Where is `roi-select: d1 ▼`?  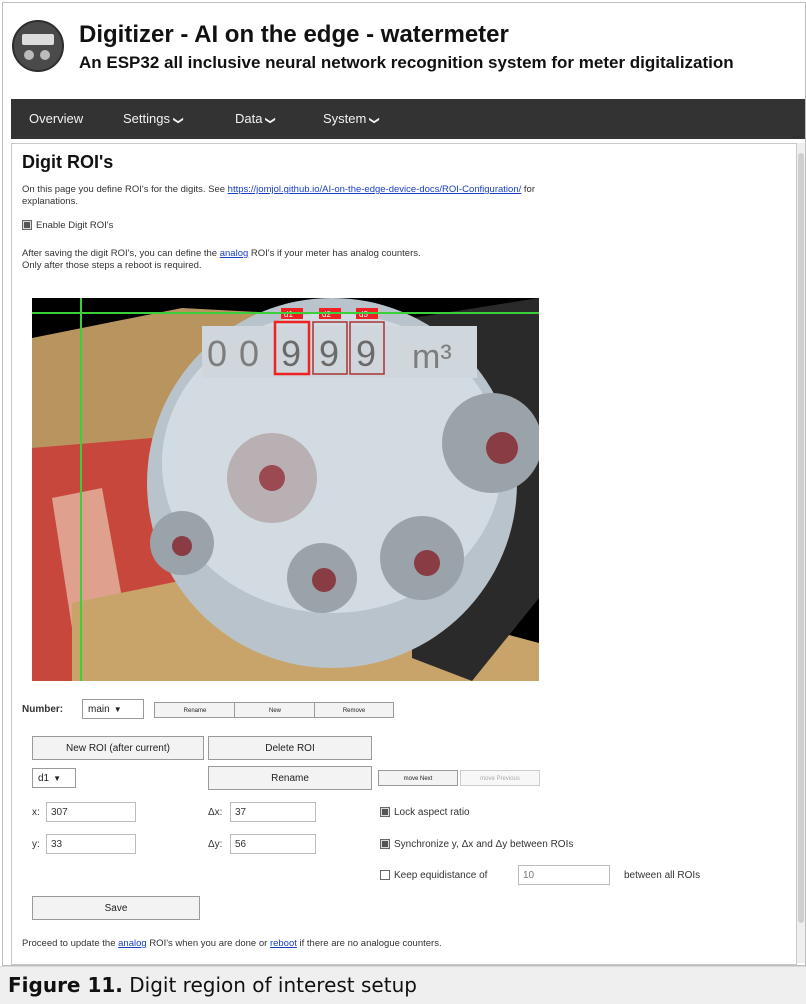
roi-select: d1 ▼ is located at coordinates (54, 778).